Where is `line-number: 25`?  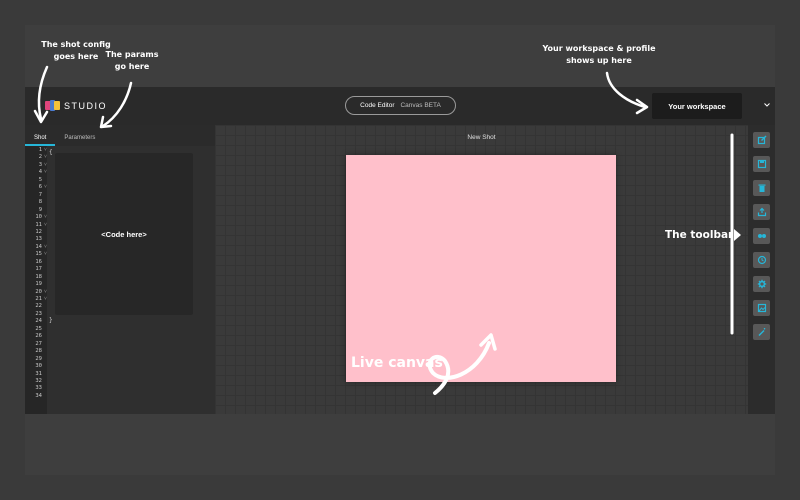 line-number: 25 is located at coordinates (38, 328).